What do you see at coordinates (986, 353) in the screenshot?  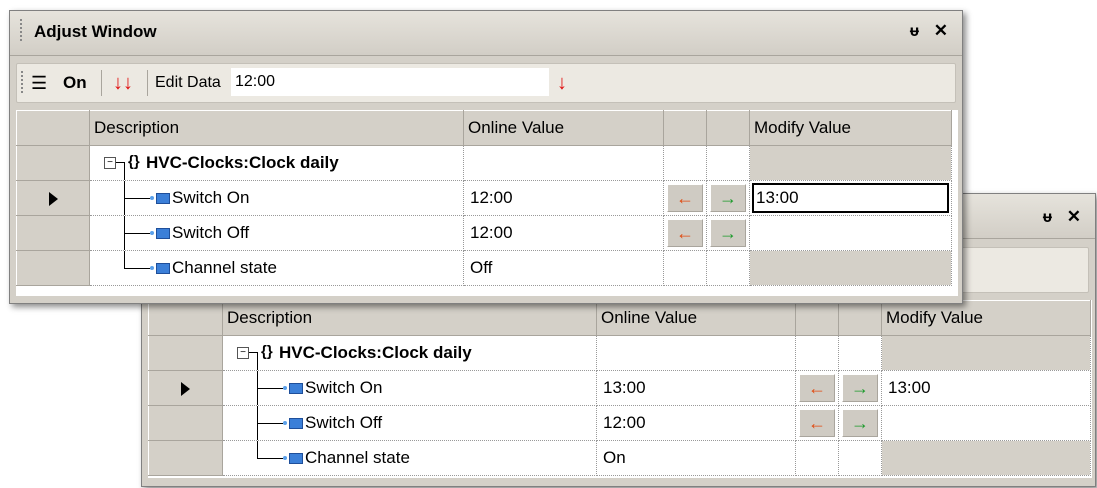 I see `modify-cell` at bounding box center [986, 353].